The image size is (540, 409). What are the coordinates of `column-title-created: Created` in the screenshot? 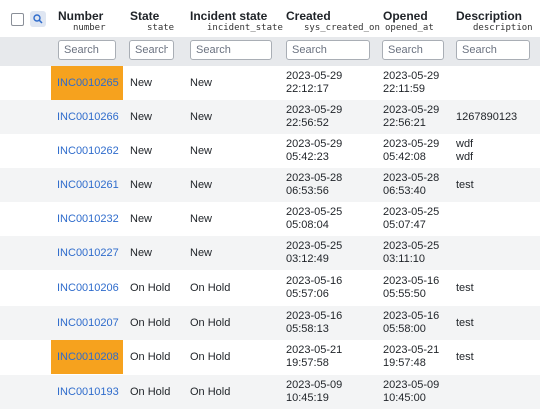 It's located at (308, 16).